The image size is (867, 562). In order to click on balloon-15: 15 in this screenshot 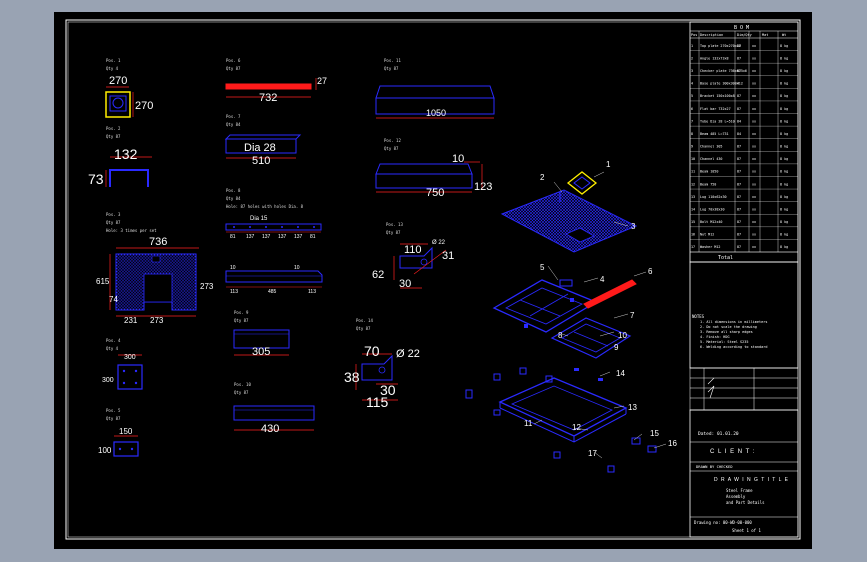, I will do `click(654, 433)`.